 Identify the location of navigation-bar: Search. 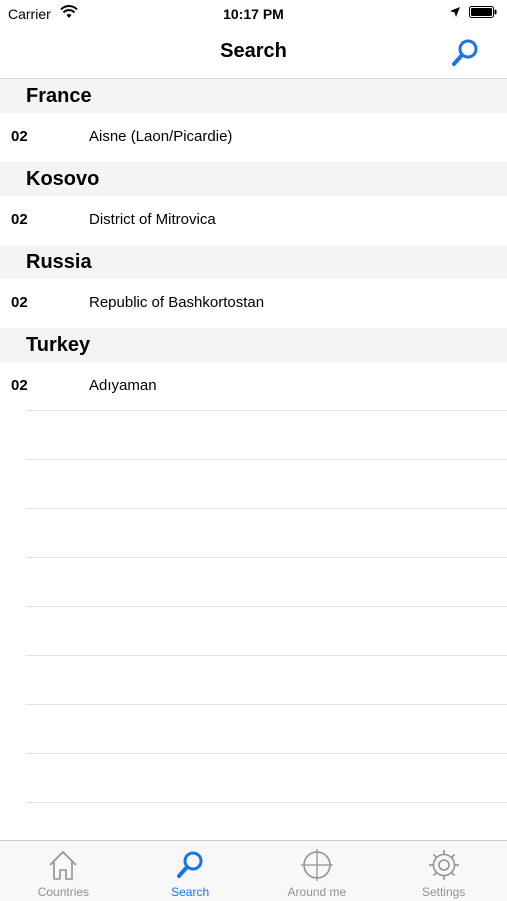
(253, 53).